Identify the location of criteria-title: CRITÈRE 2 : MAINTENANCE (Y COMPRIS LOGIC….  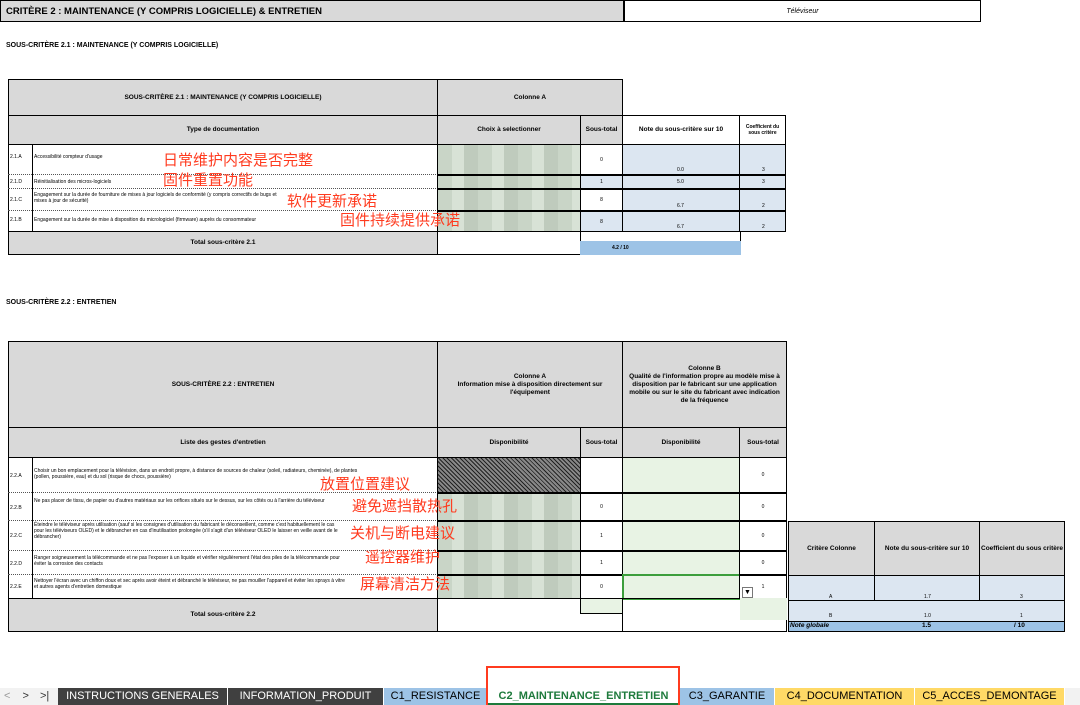
(164, 11).